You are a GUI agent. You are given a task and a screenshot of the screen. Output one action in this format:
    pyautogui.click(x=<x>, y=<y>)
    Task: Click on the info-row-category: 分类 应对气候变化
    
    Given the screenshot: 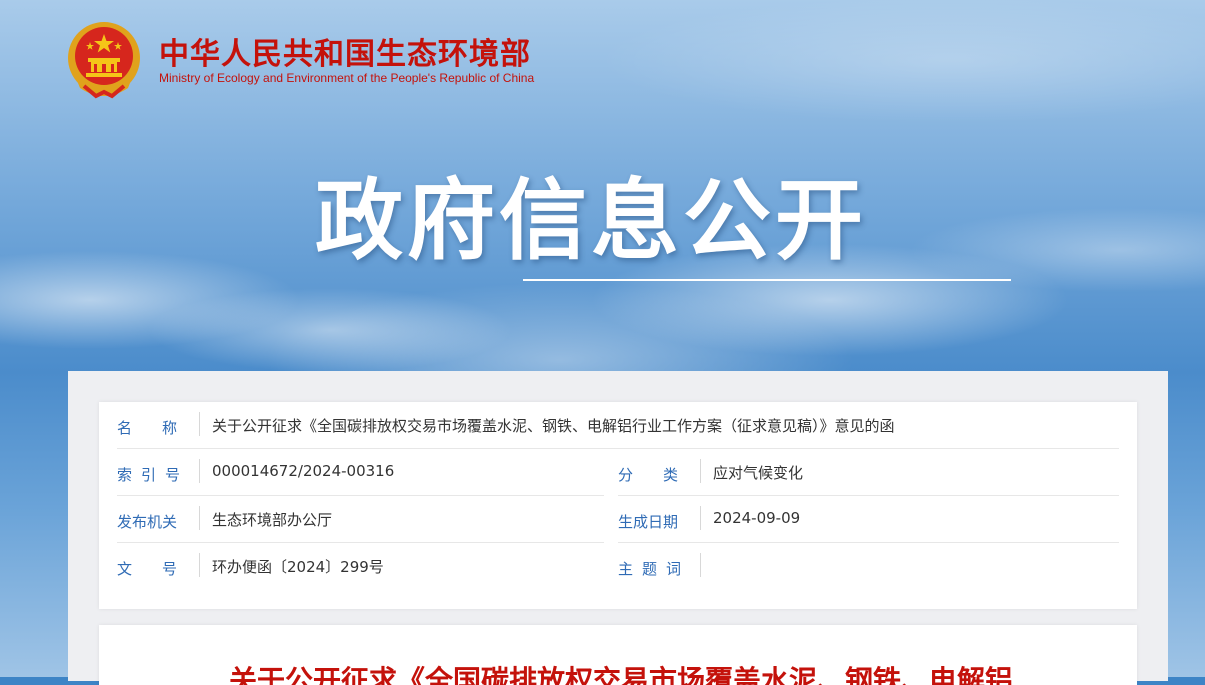 What is the action you would take?
    pyautogui.click(x=868, y=472)
    